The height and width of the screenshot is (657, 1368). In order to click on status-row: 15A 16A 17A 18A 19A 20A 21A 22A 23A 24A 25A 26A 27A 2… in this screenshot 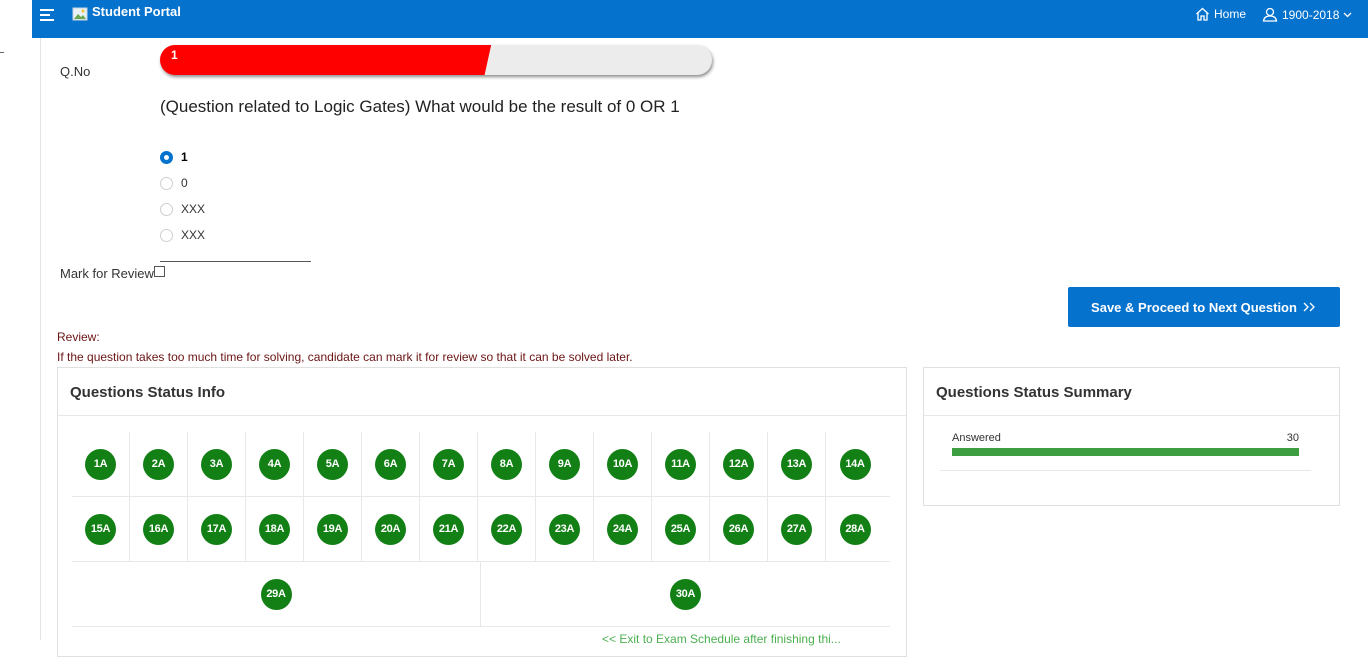, I will do `click(481, 529)`.